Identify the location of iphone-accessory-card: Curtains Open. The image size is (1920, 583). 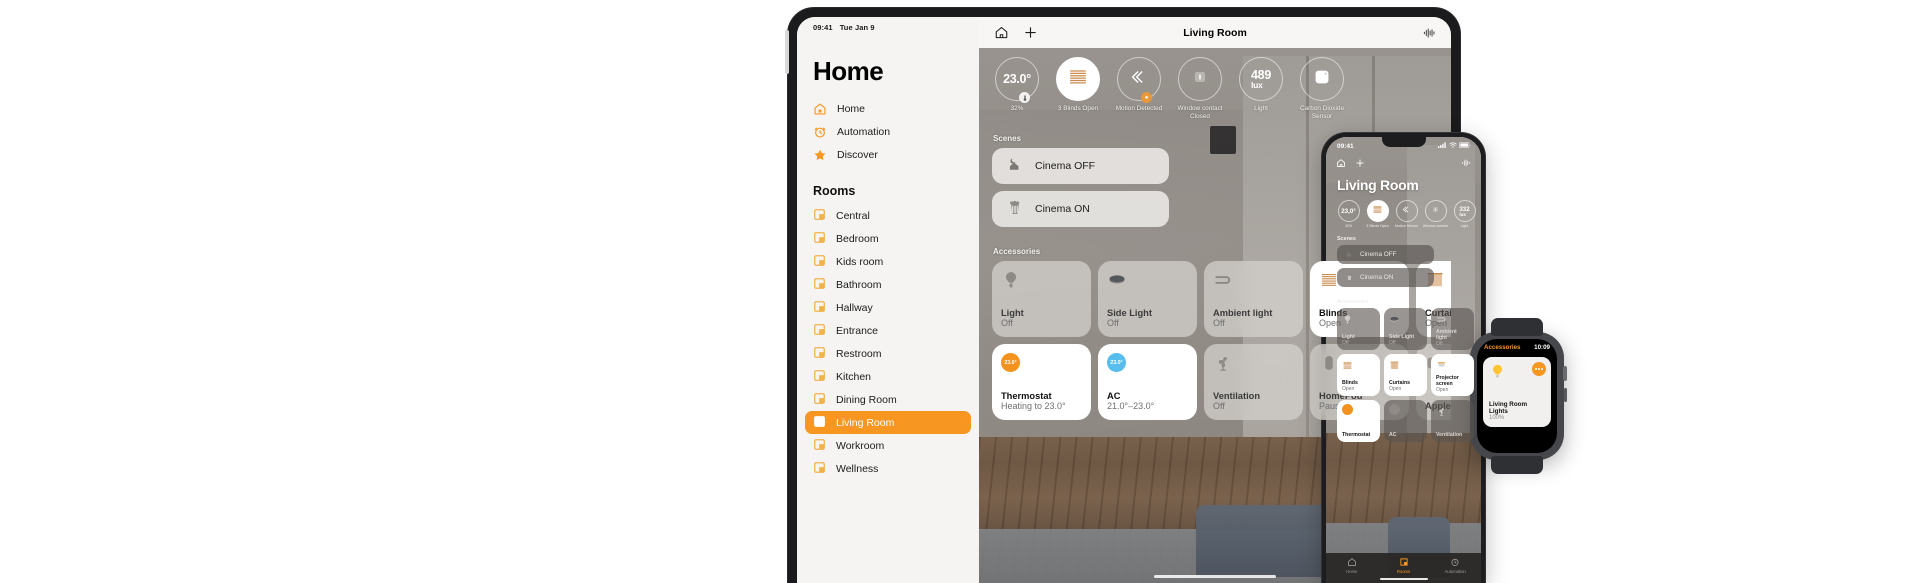
(1405, 375).